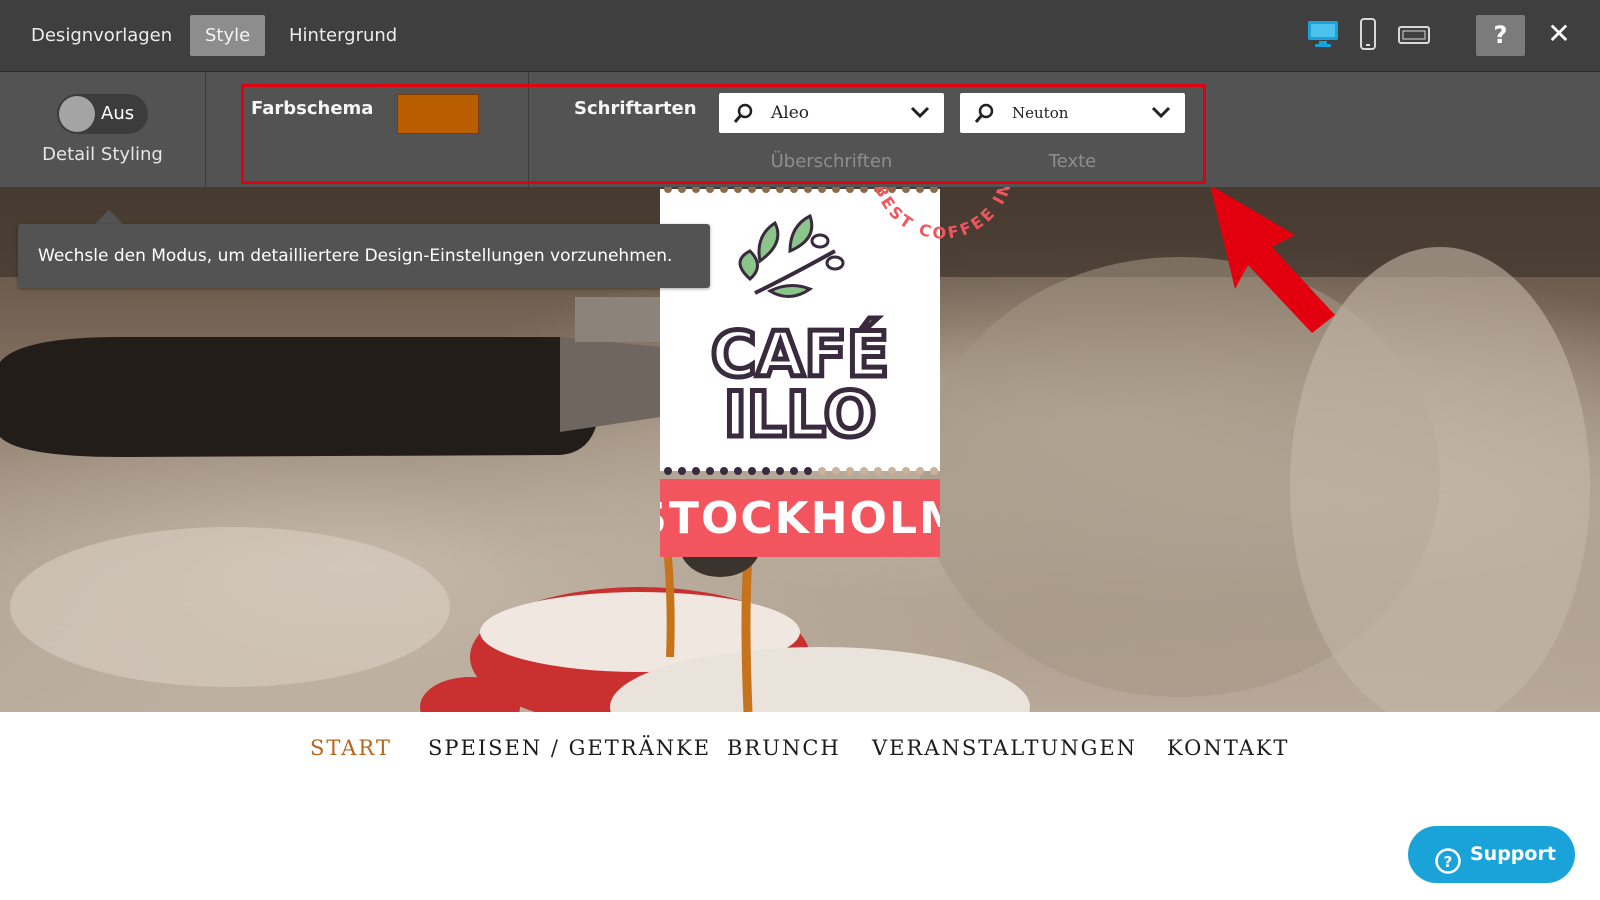  Describe the element at coordinates (800, 414) in the screenshot. I see `logo-line-2: ILLO` at that location.